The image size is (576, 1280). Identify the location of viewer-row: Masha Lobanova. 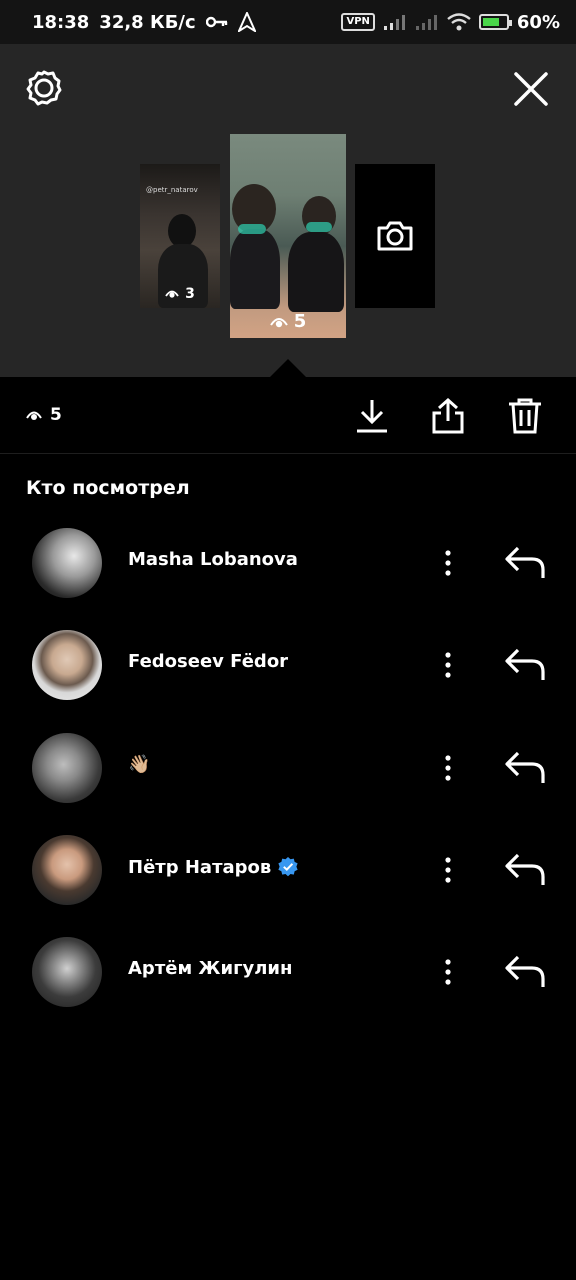
(288, 562).